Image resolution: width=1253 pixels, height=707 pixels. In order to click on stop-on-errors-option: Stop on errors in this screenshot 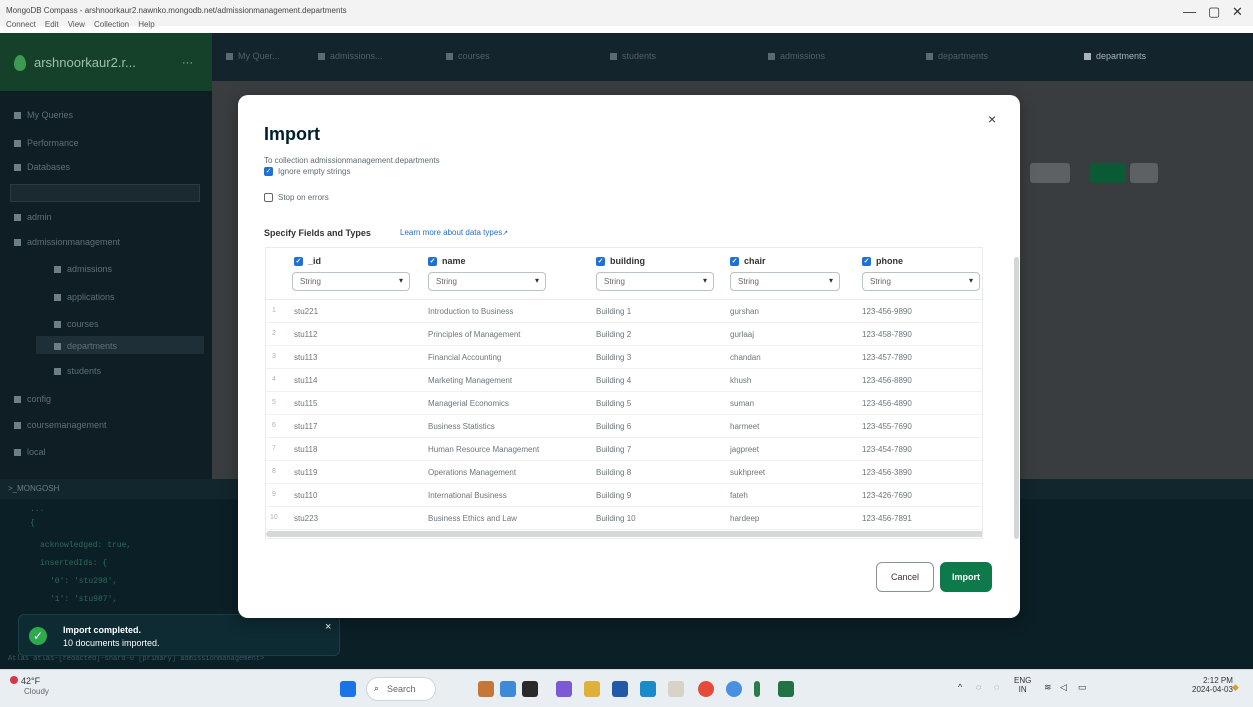, I will do `click(296, 198)`.